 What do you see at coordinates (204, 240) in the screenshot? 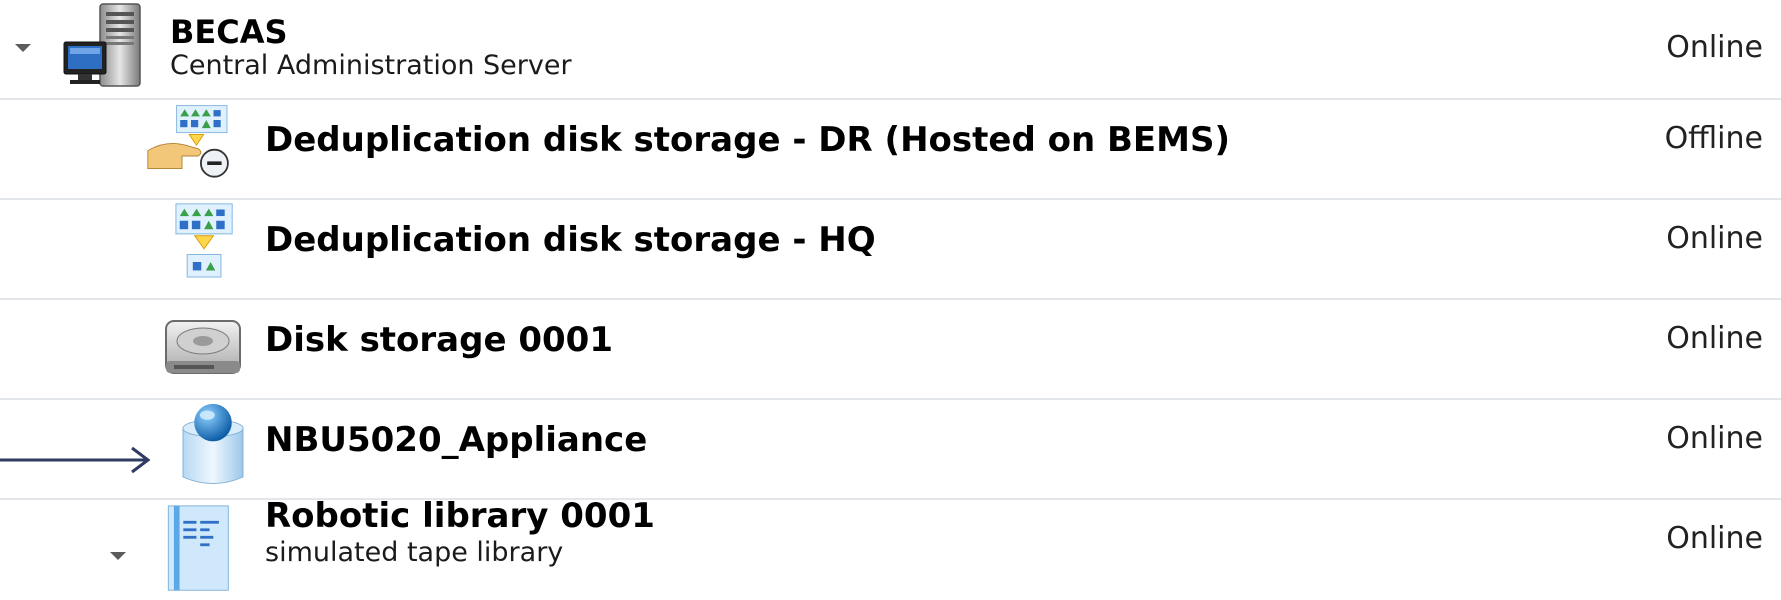
I see `deduplication-storage-icon` at bounding box center [204, 240].